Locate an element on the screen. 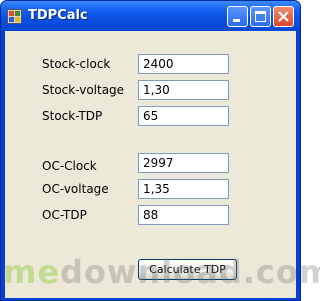  watermark-prefix: me is located at coordinates (32, 272).